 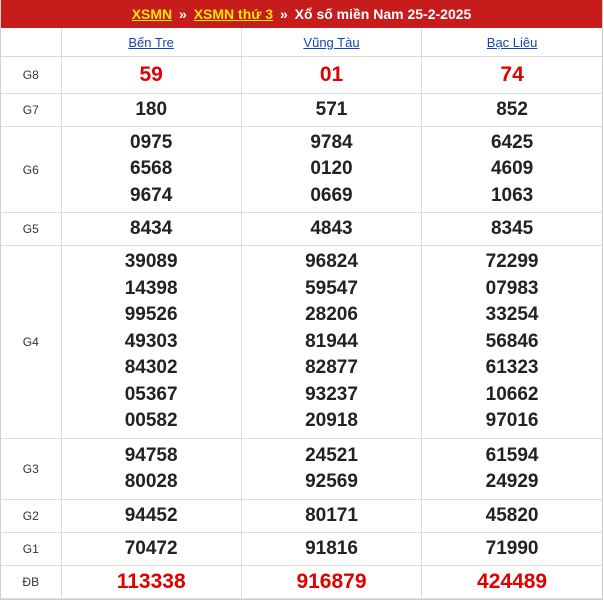 I want to click on prize-cell: 74, so click(x=511, y=75).